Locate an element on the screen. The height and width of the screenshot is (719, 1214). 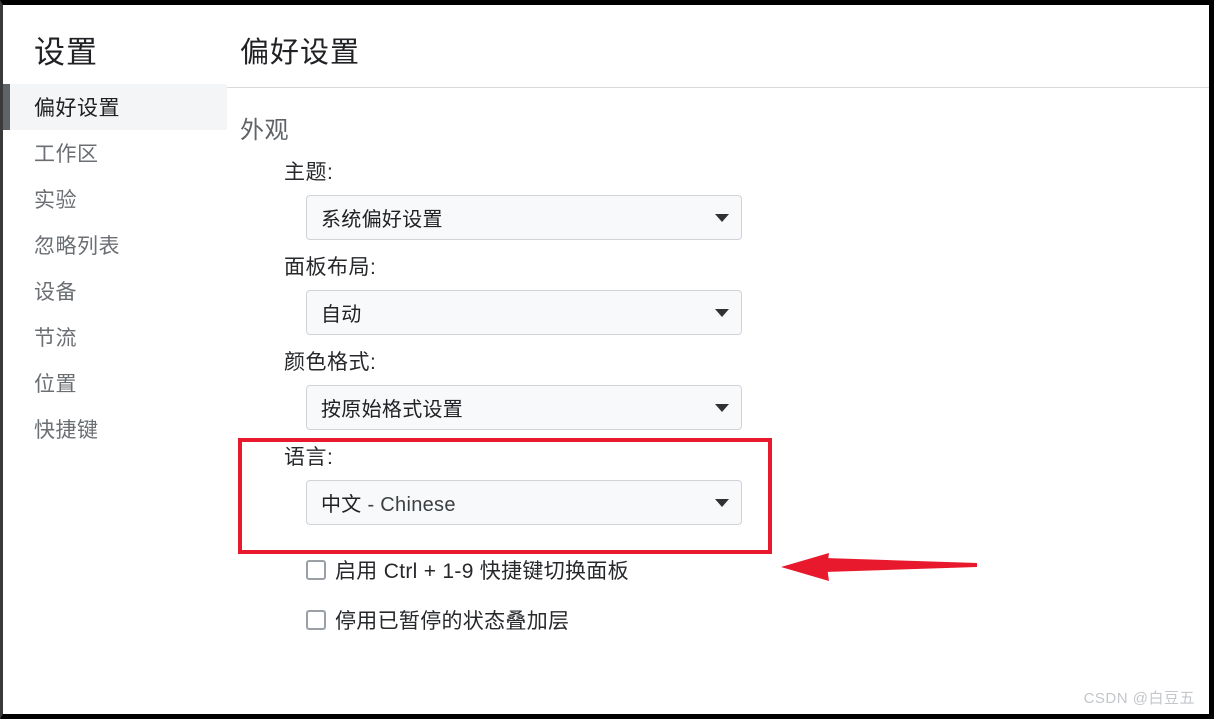
color-format-select: 按原始格式设置 is located at coordinates (524, 407).